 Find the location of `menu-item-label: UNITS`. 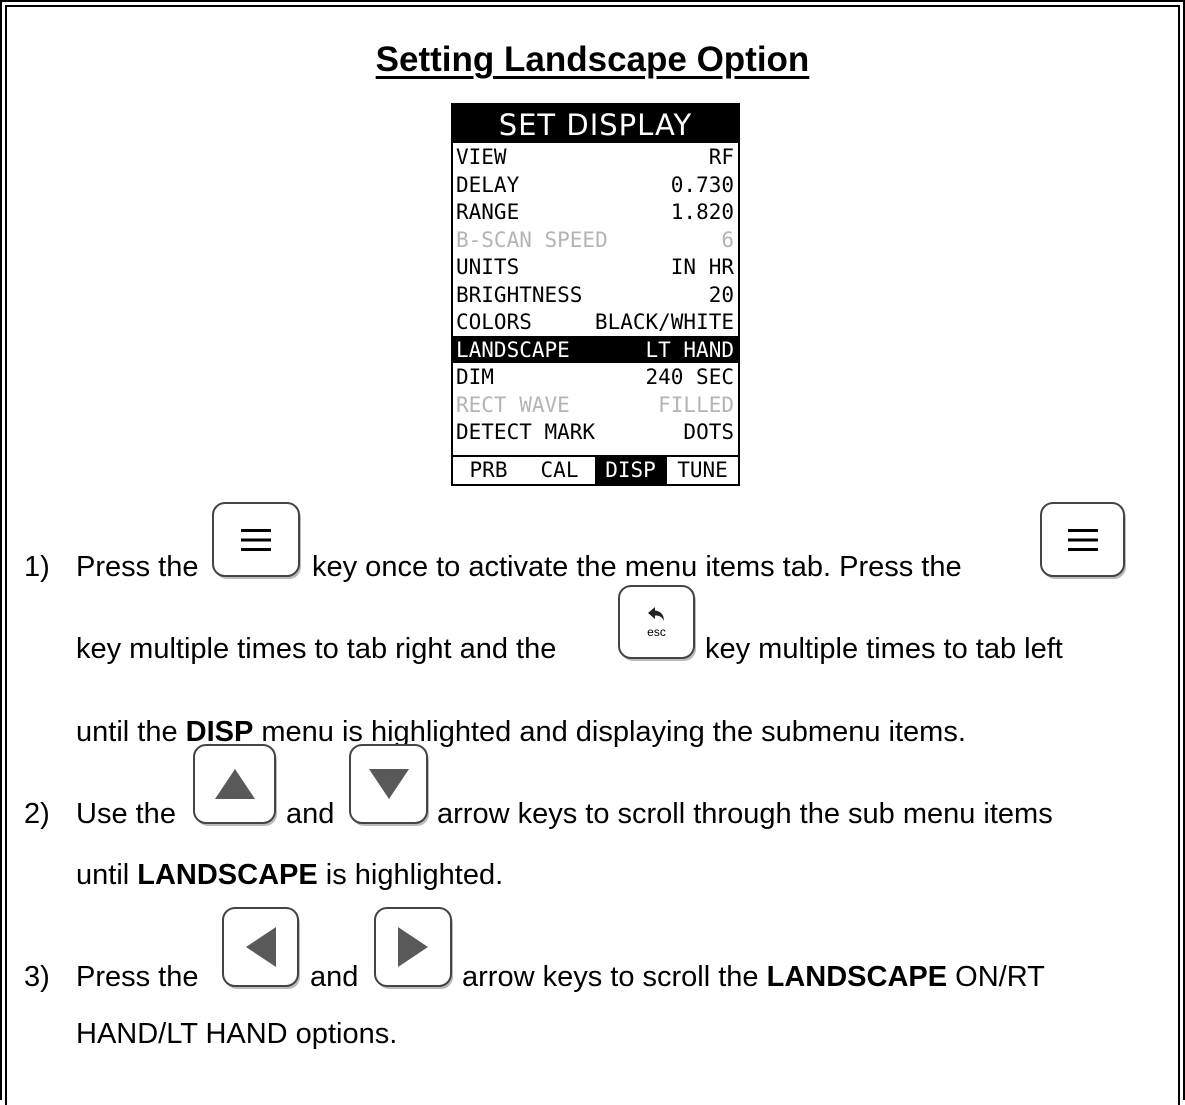

menu-item-label: UNITS is located at coordinates (488, 267).